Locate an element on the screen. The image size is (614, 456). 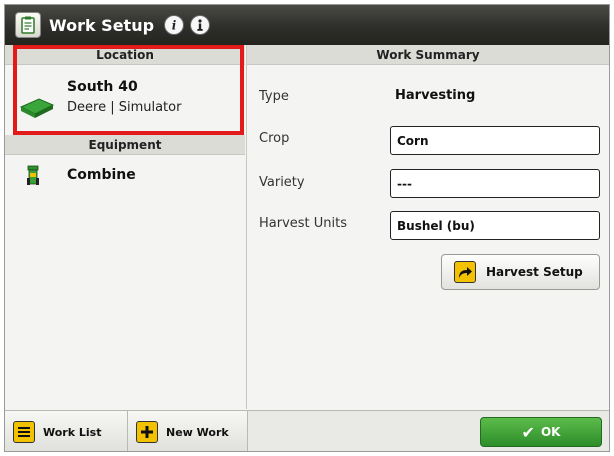
new-work-button: New Work is located at coordinates (188, 431).